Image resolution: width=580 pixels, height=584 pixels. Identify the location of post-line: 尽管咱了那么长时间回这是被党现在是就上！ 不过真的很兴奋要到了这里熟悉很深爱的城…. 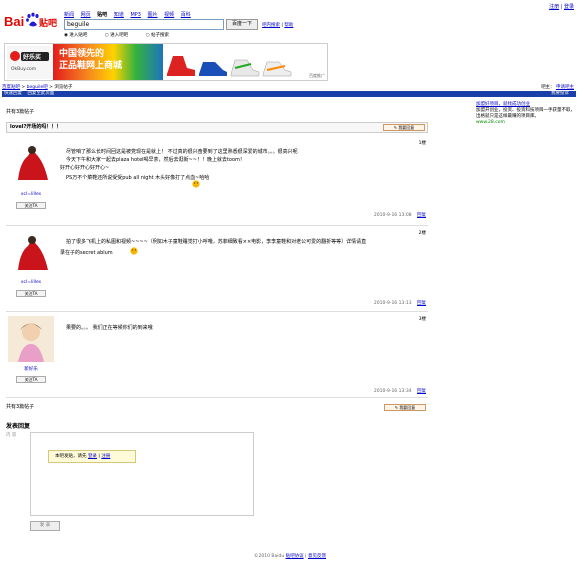
(182, 152).